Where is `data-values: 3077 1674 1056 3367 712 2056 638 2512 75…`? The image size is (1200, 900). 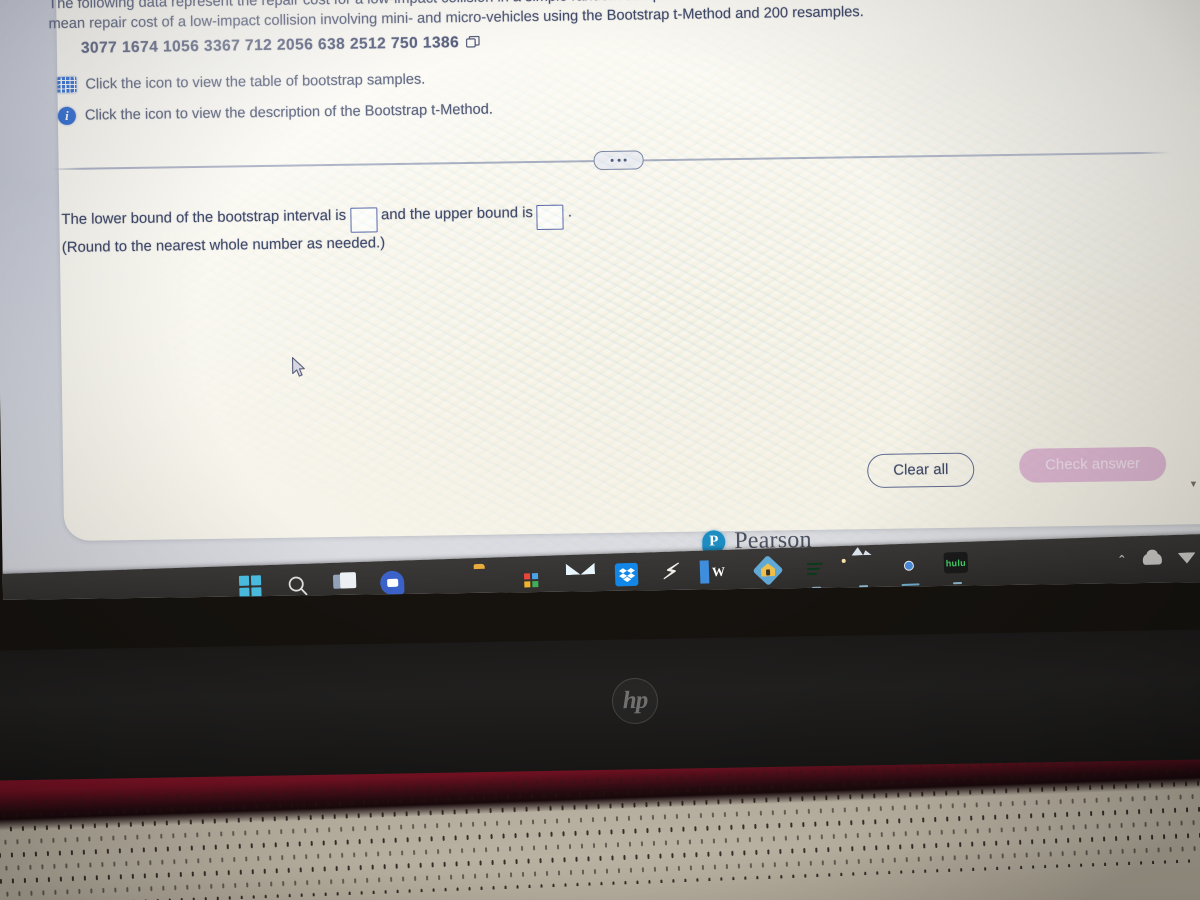 data-values: 3077 1674 1056 3367 712 2056 638 2512 75… is located at coordinates (270, 45).